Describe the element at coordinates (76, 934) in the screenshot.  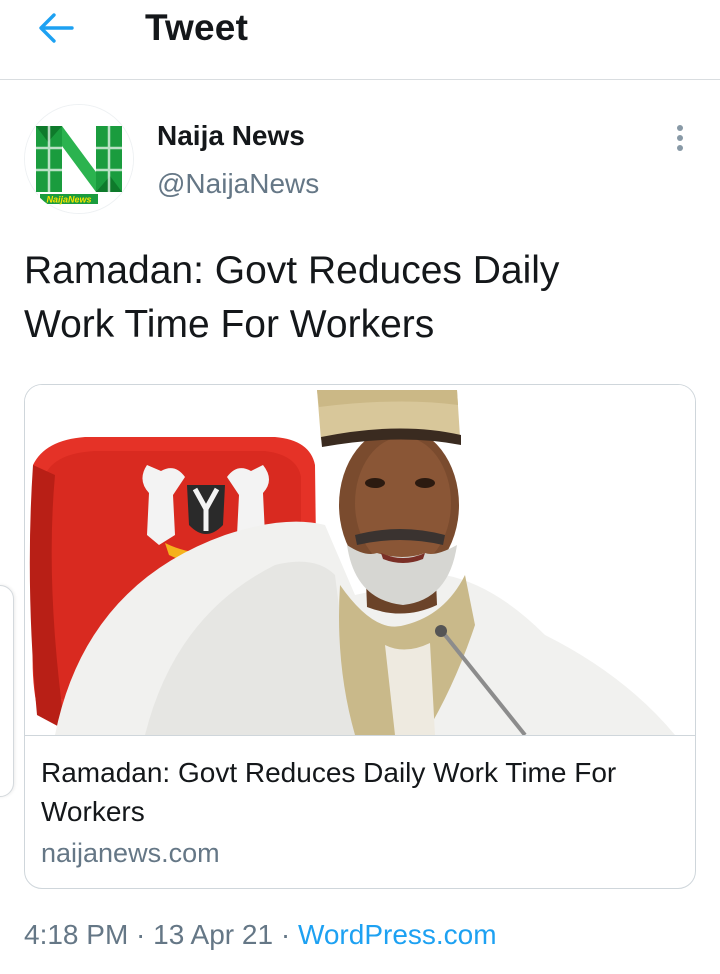
I see `tweet-time: 4:18 PM` at that location.